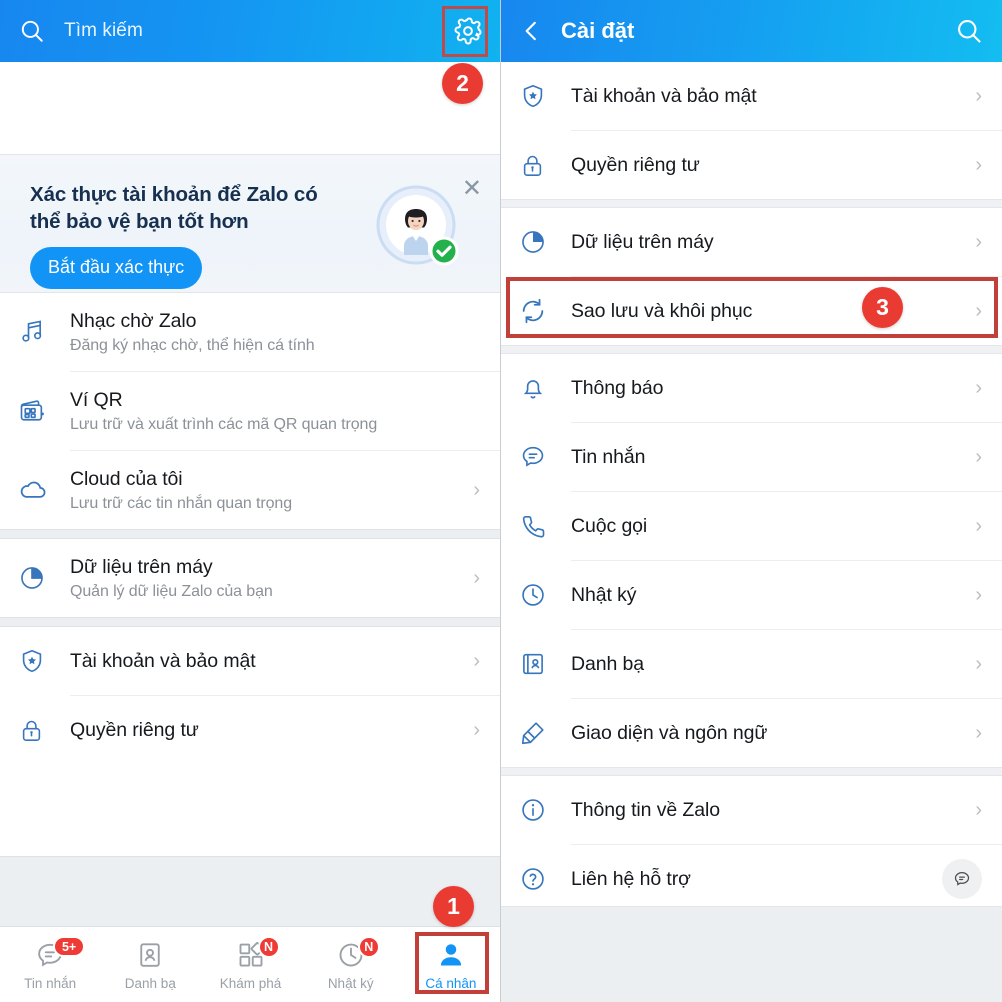 The image size is (1002, 1002). What do you see at coordinates (133, 320) in the screenshot?
I see `list-item-title: Nhạc chờ Zalo` at bounding box center [133, 320].